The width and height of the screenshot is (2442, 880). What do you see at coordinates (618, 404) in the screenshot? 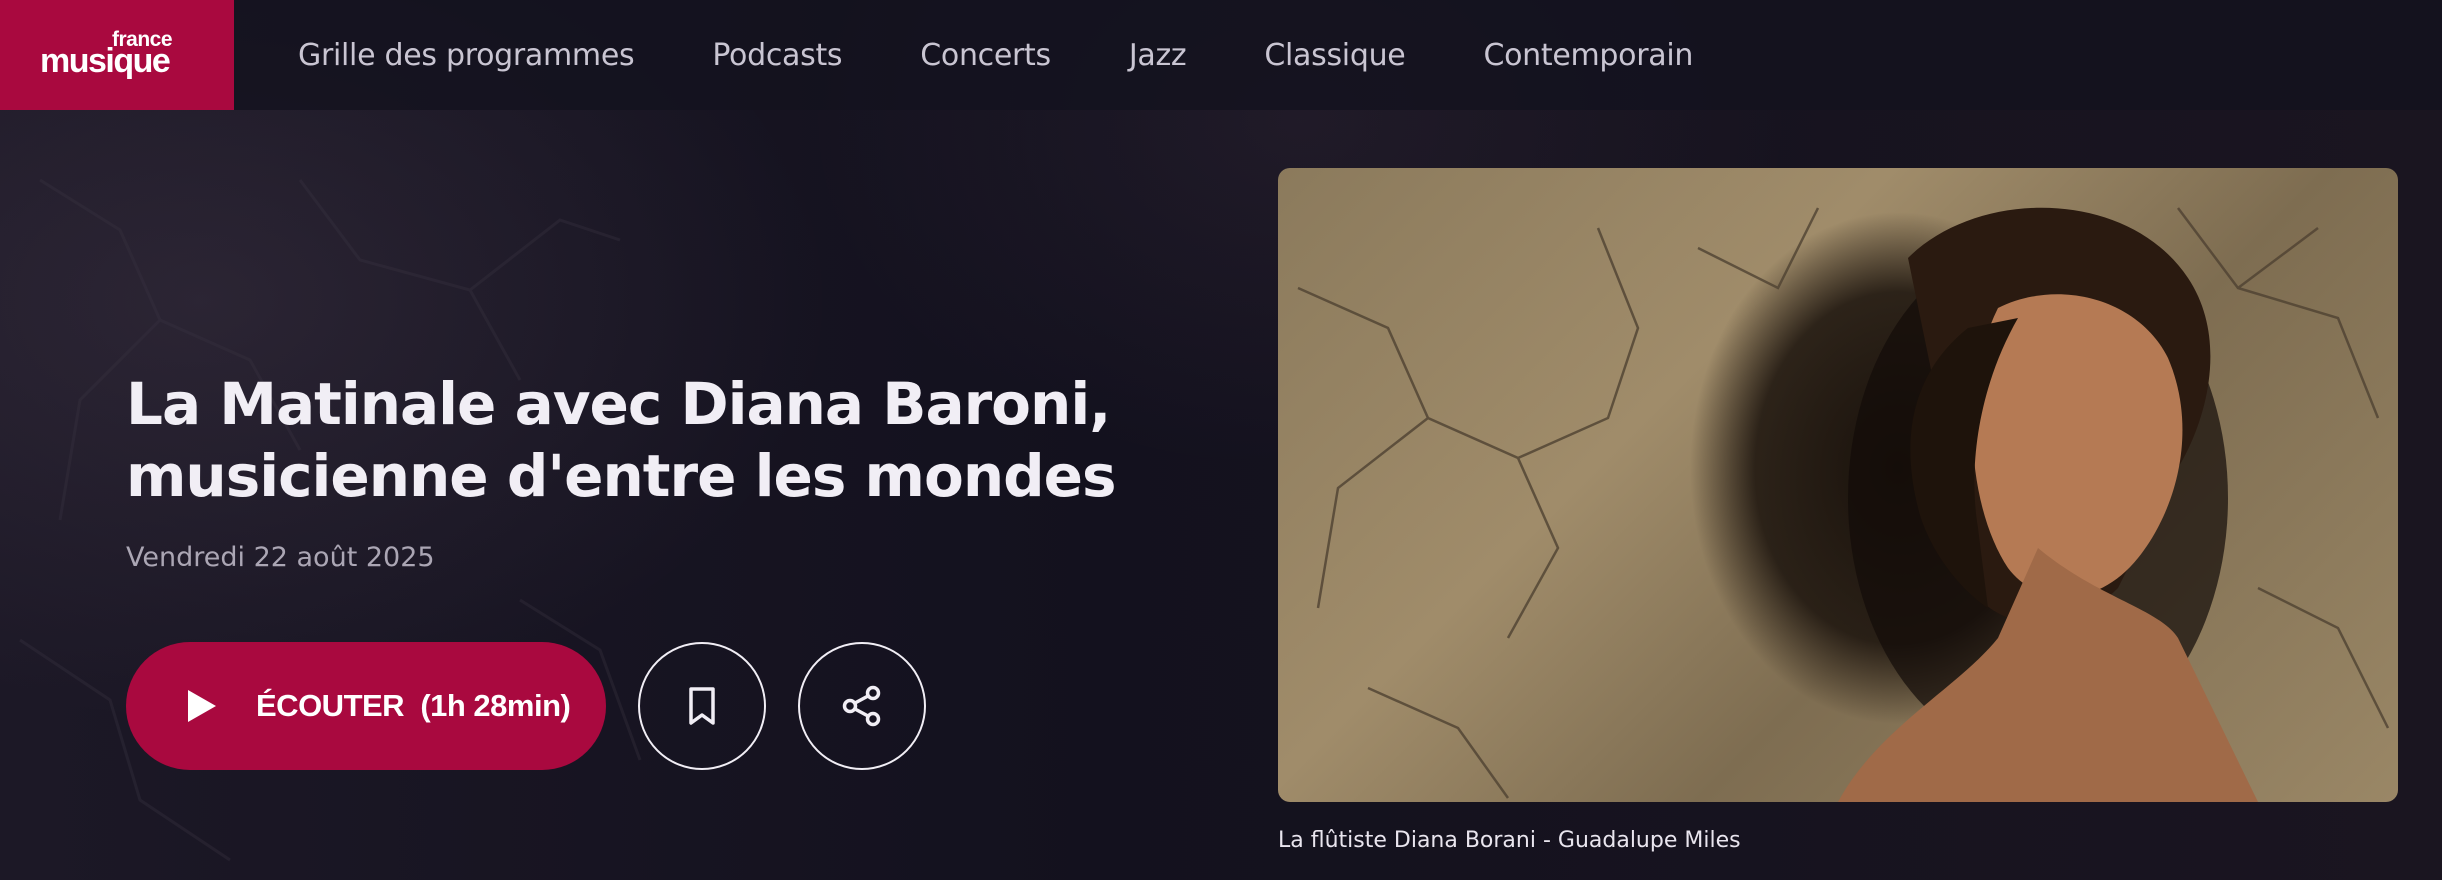
I see `episode-title-line-1: La Matinale avec Diana Baroni,` at bounding box center [618, 404].